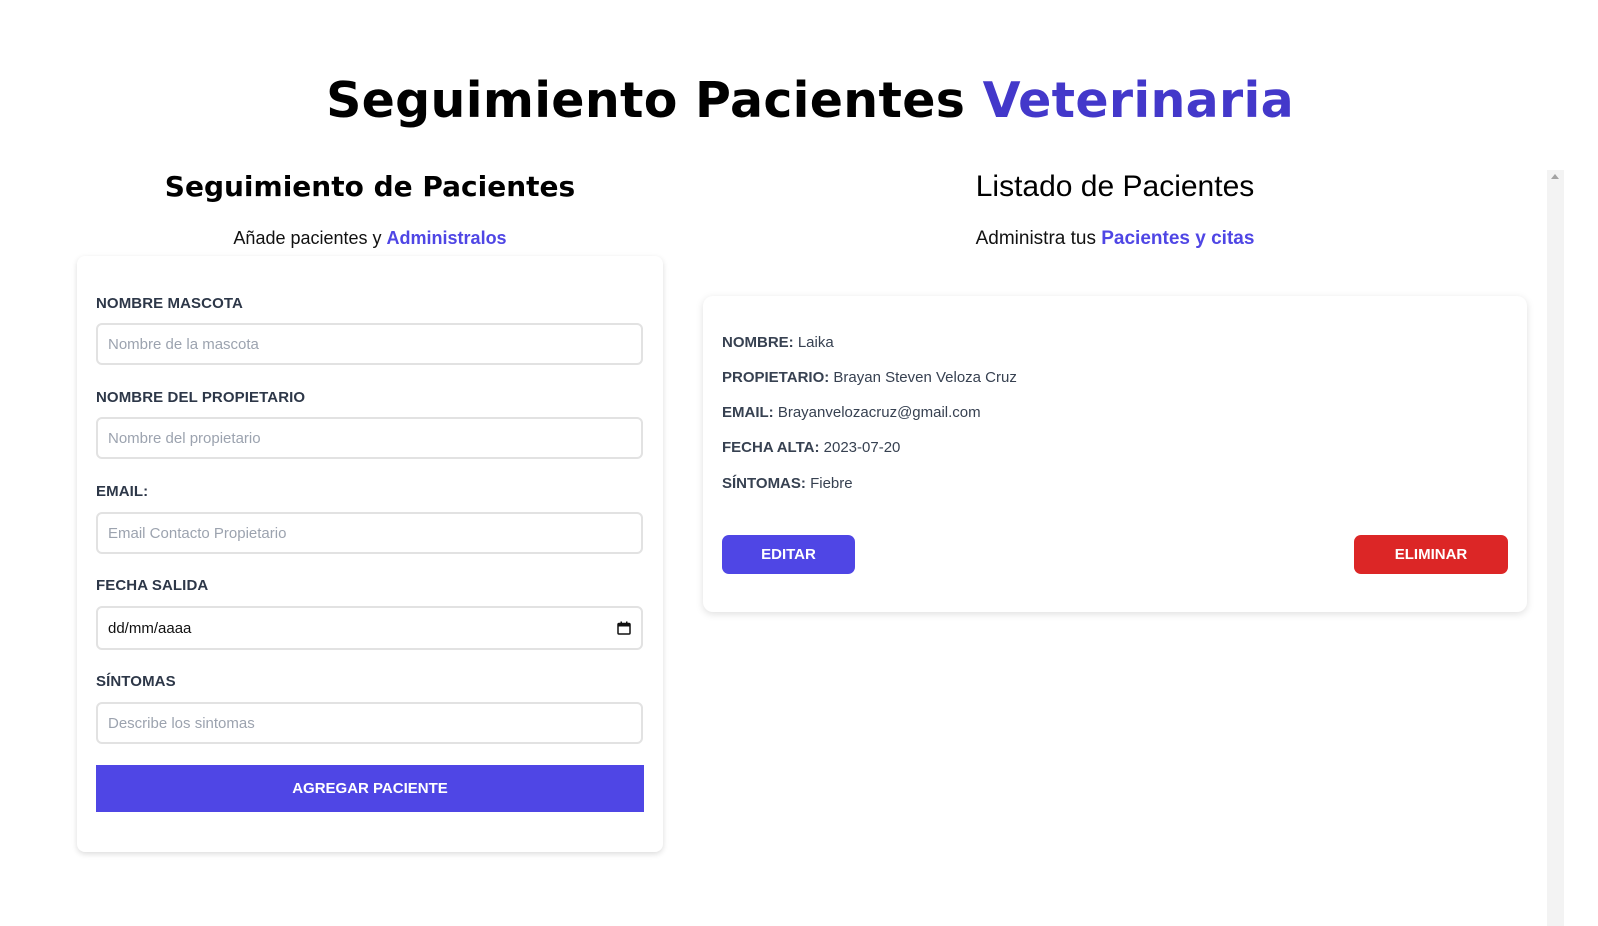  What do you see at coordinates (831, 483) in the screenshot?
I see `patient-symptoms-value: Fiebre` at bounding box center [831, 483].